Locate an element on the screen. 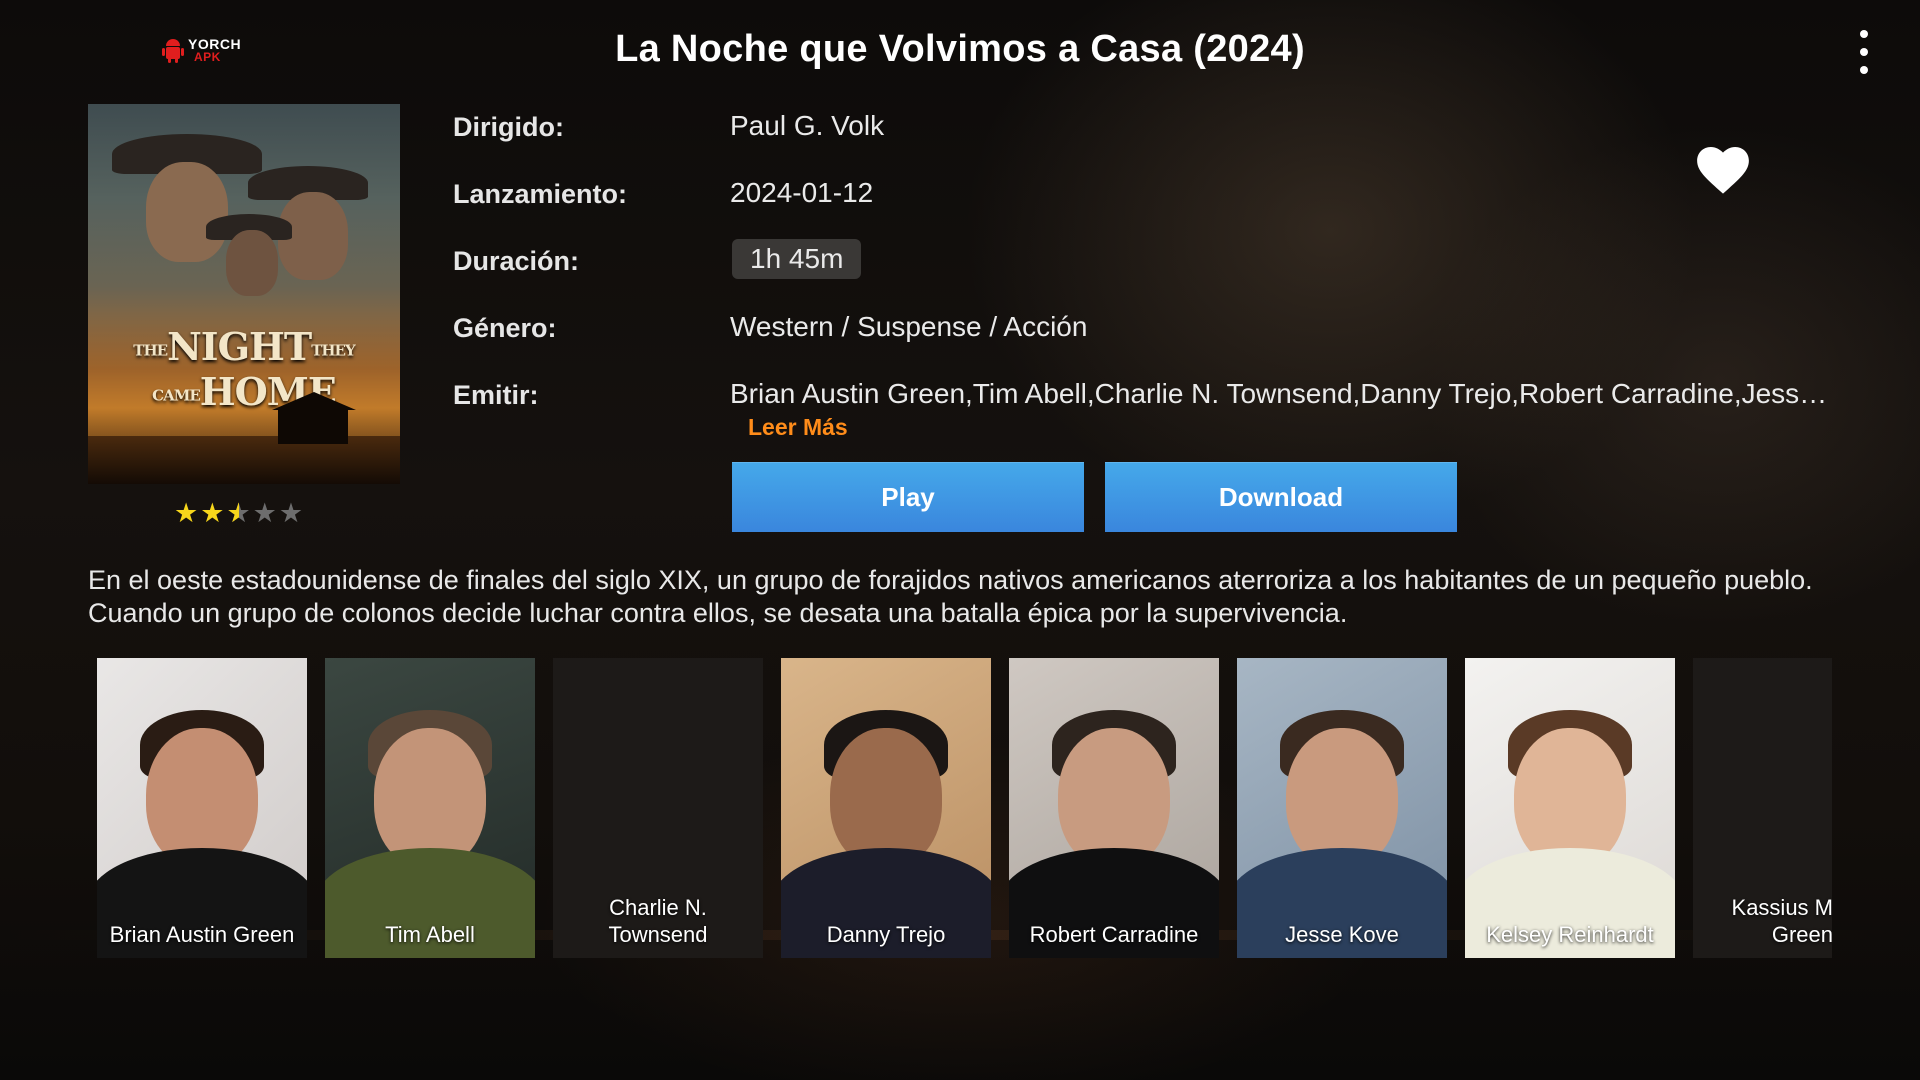 The height and width of the screenshot is (1080, 1920). play-button: Play is located at coordinates (908, 497).